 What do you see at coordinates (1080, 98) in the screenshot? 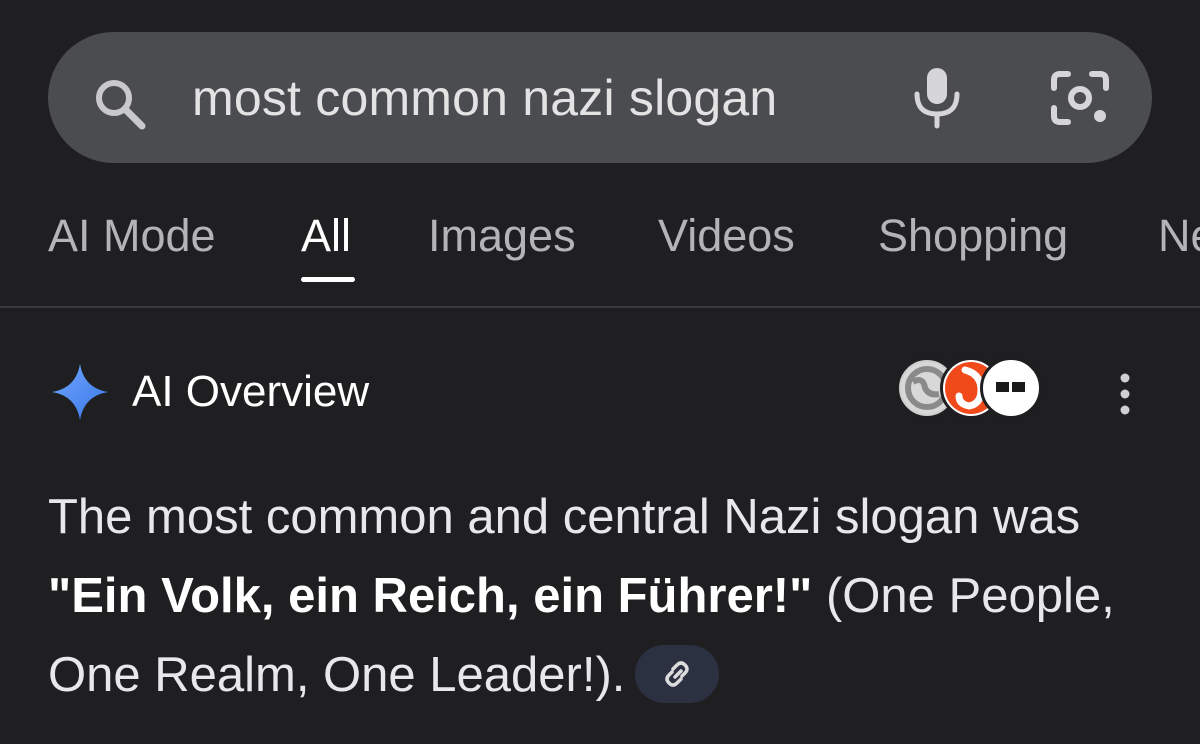
I see `camera-lens-icon` at bounding box center [1080, 98].